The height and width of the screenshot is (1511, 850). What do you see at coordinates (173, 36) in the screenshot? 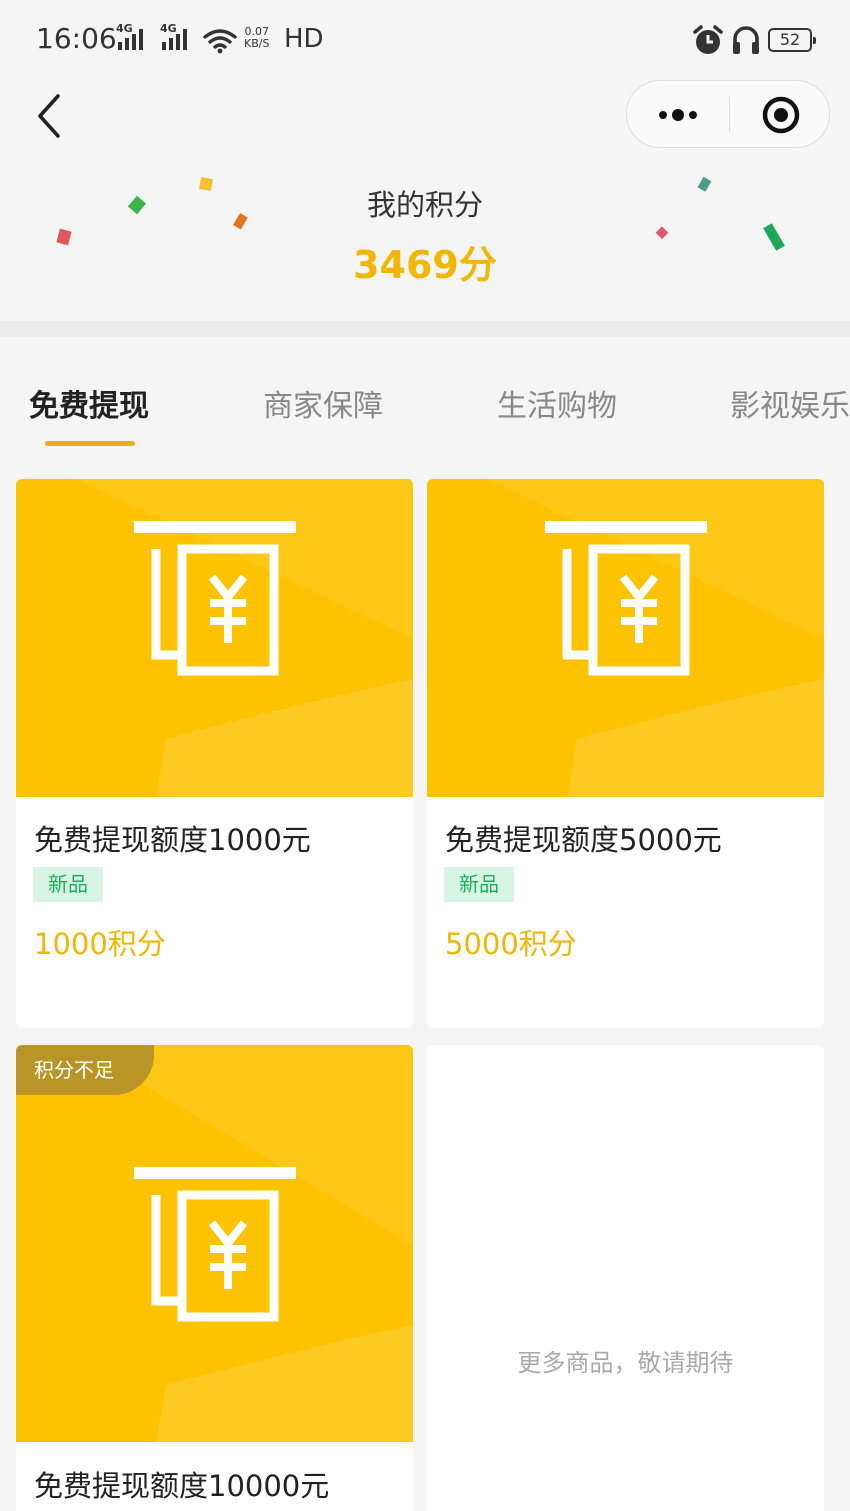
I see `signal-icon-2: 4G` at bounding box center [173, 36].